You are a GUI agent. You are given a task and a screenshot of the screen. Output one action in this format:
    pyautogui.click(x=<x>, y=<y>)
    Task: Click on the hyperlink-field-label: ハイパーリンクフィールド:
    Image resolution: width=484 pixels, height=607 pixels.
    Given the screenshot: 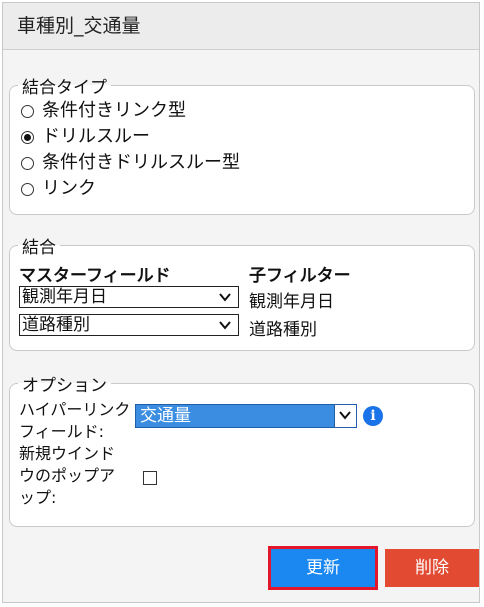 What is the action you would take?
    pyautogui.click(x=75, y=420)
    